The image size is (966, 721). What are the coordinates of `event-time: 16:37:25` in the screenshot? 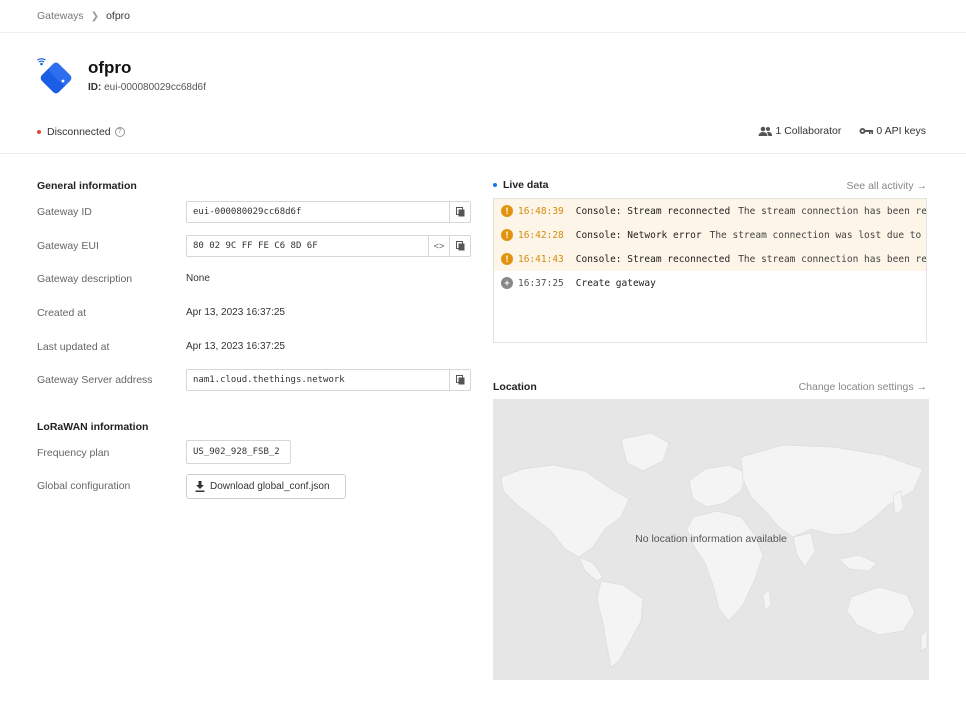 It's located at (541, 283).